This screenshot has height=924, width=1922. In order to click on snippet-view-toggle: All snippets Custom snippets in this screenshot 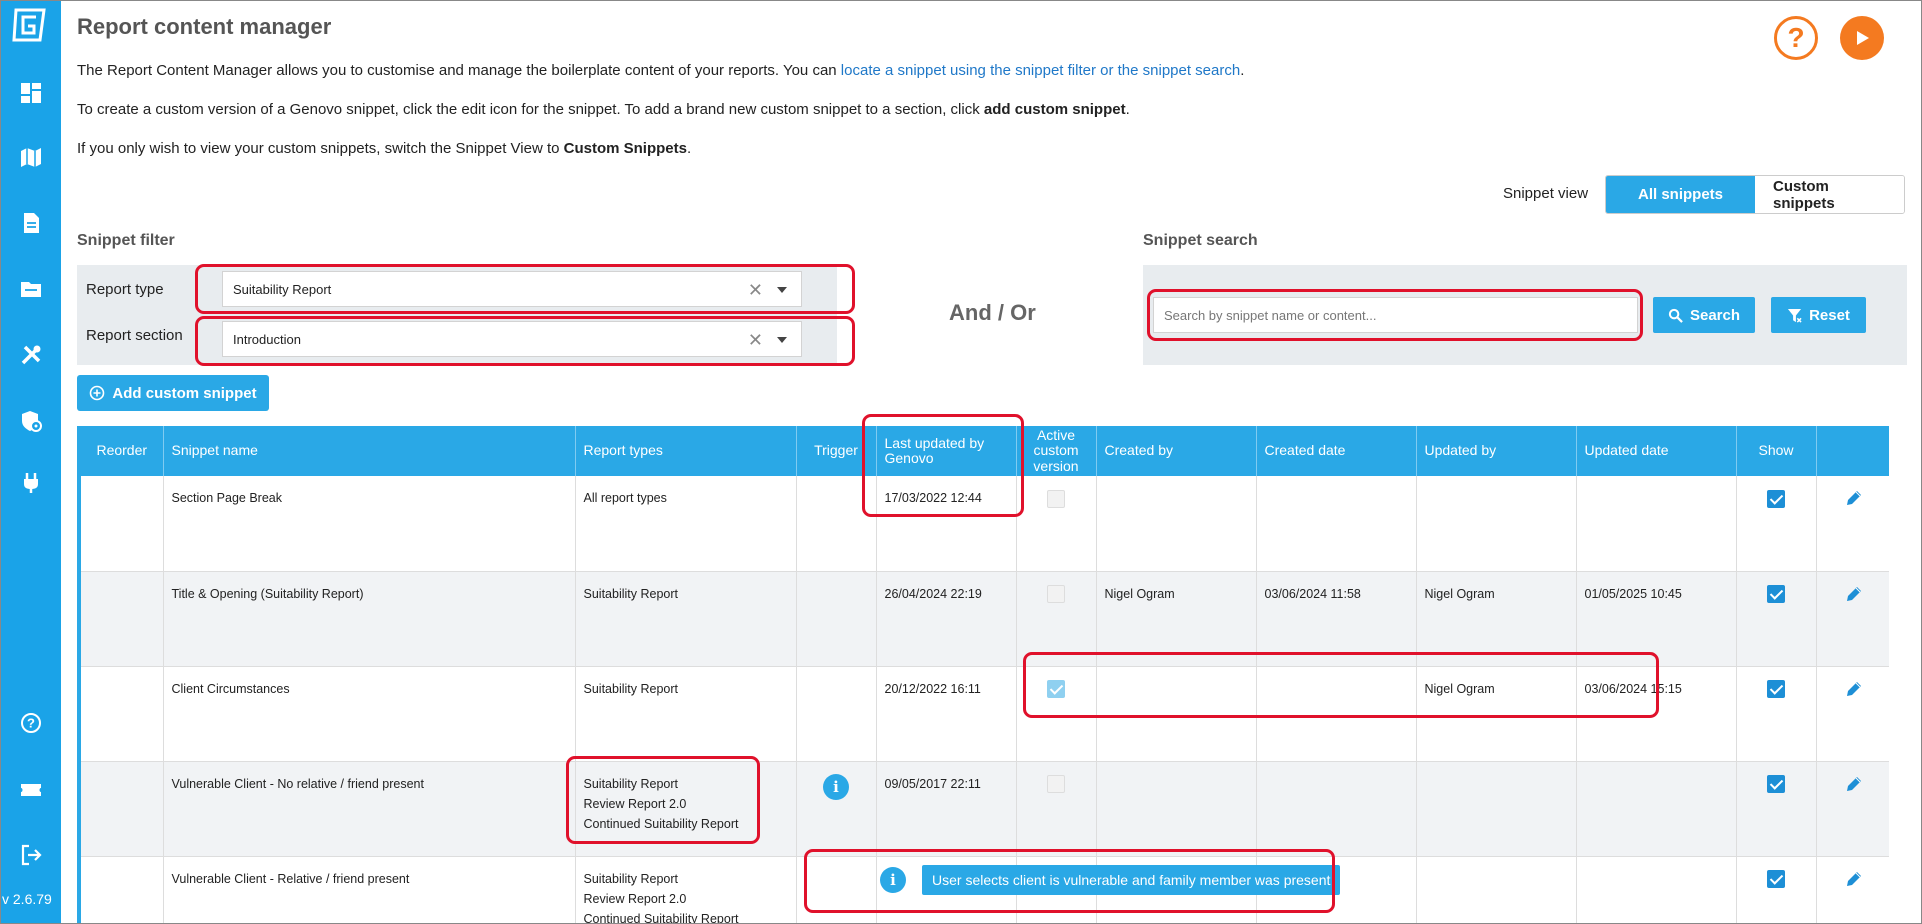, I will do `click(1755, 194)`.